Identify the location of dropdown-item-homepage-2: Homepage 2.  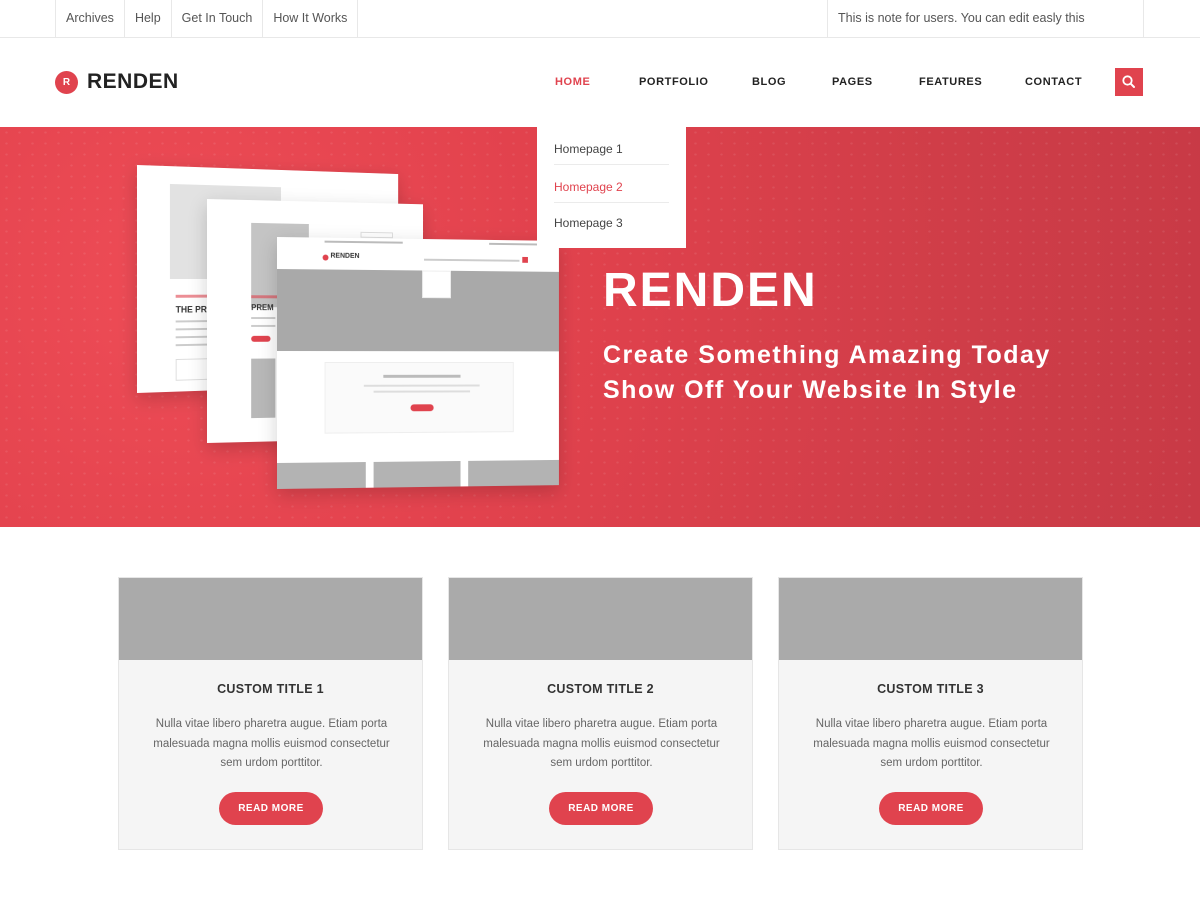
(611, 184).